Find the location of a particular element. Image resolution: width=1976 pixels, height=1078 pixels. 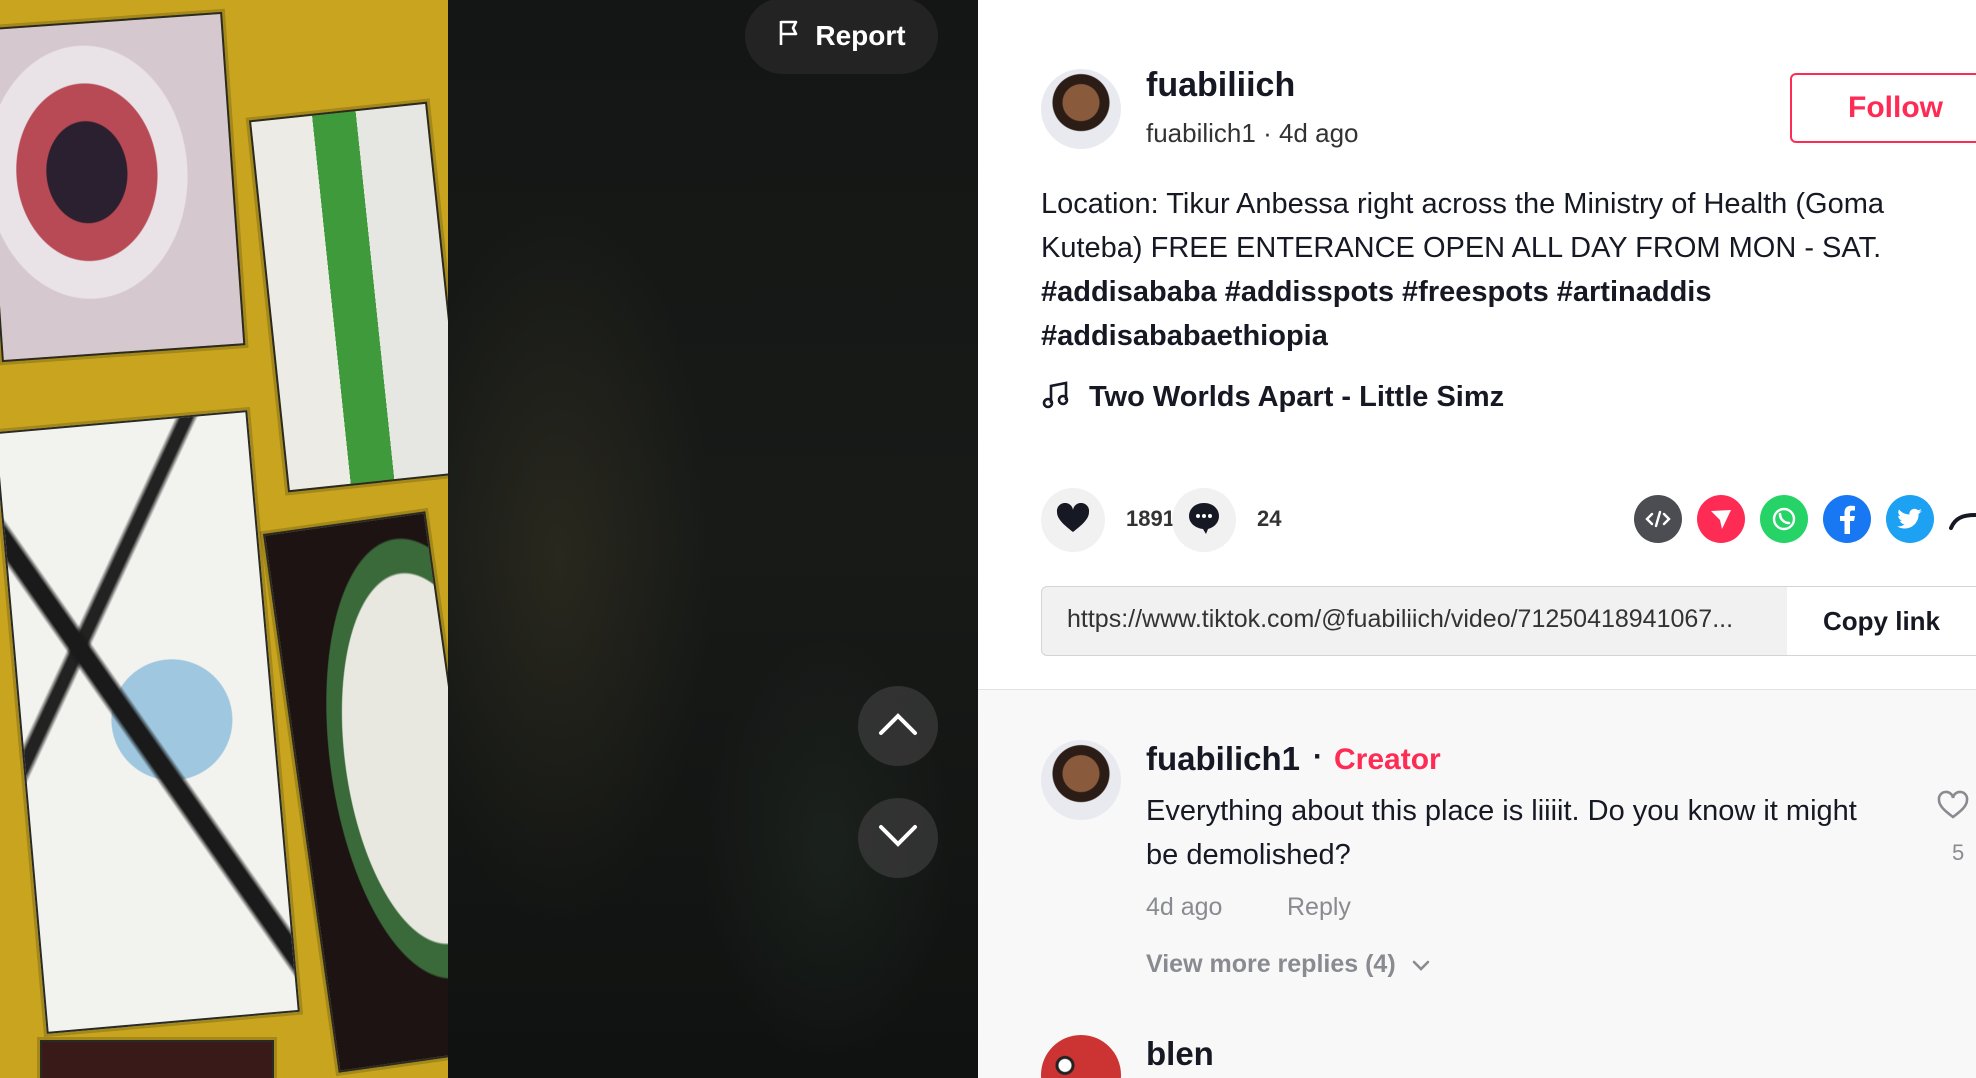

hashtag-link: #addisababaethiopia is located at coordinates (1184, 336).